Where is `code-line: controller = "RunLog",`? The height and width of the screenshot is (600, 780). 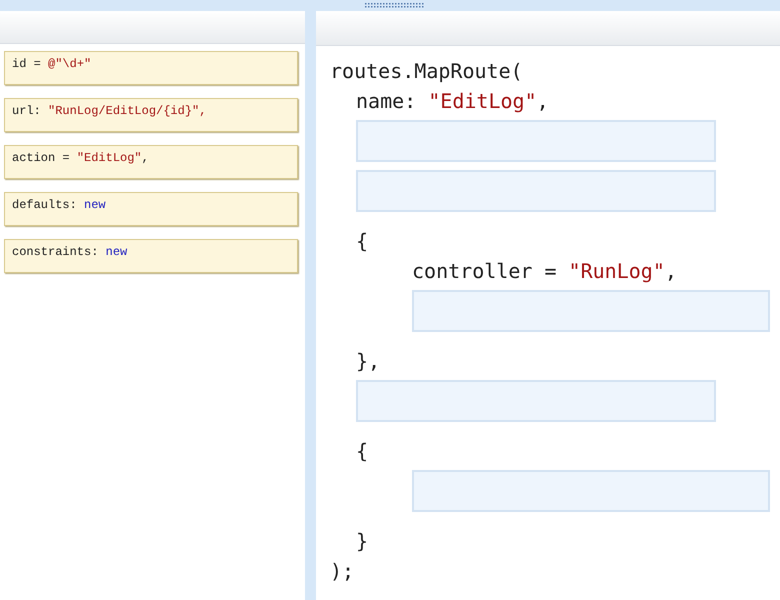
code-line: controller = "RunLog", is located at coordinates (544, 271).